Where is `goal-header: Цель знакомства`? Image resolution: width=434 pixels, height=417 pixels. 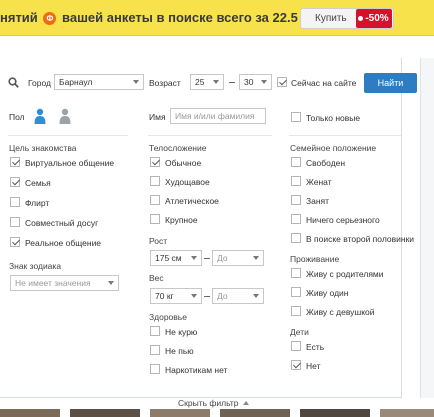
goal-header: Цель знакомства is located at coordinates (43, 148).